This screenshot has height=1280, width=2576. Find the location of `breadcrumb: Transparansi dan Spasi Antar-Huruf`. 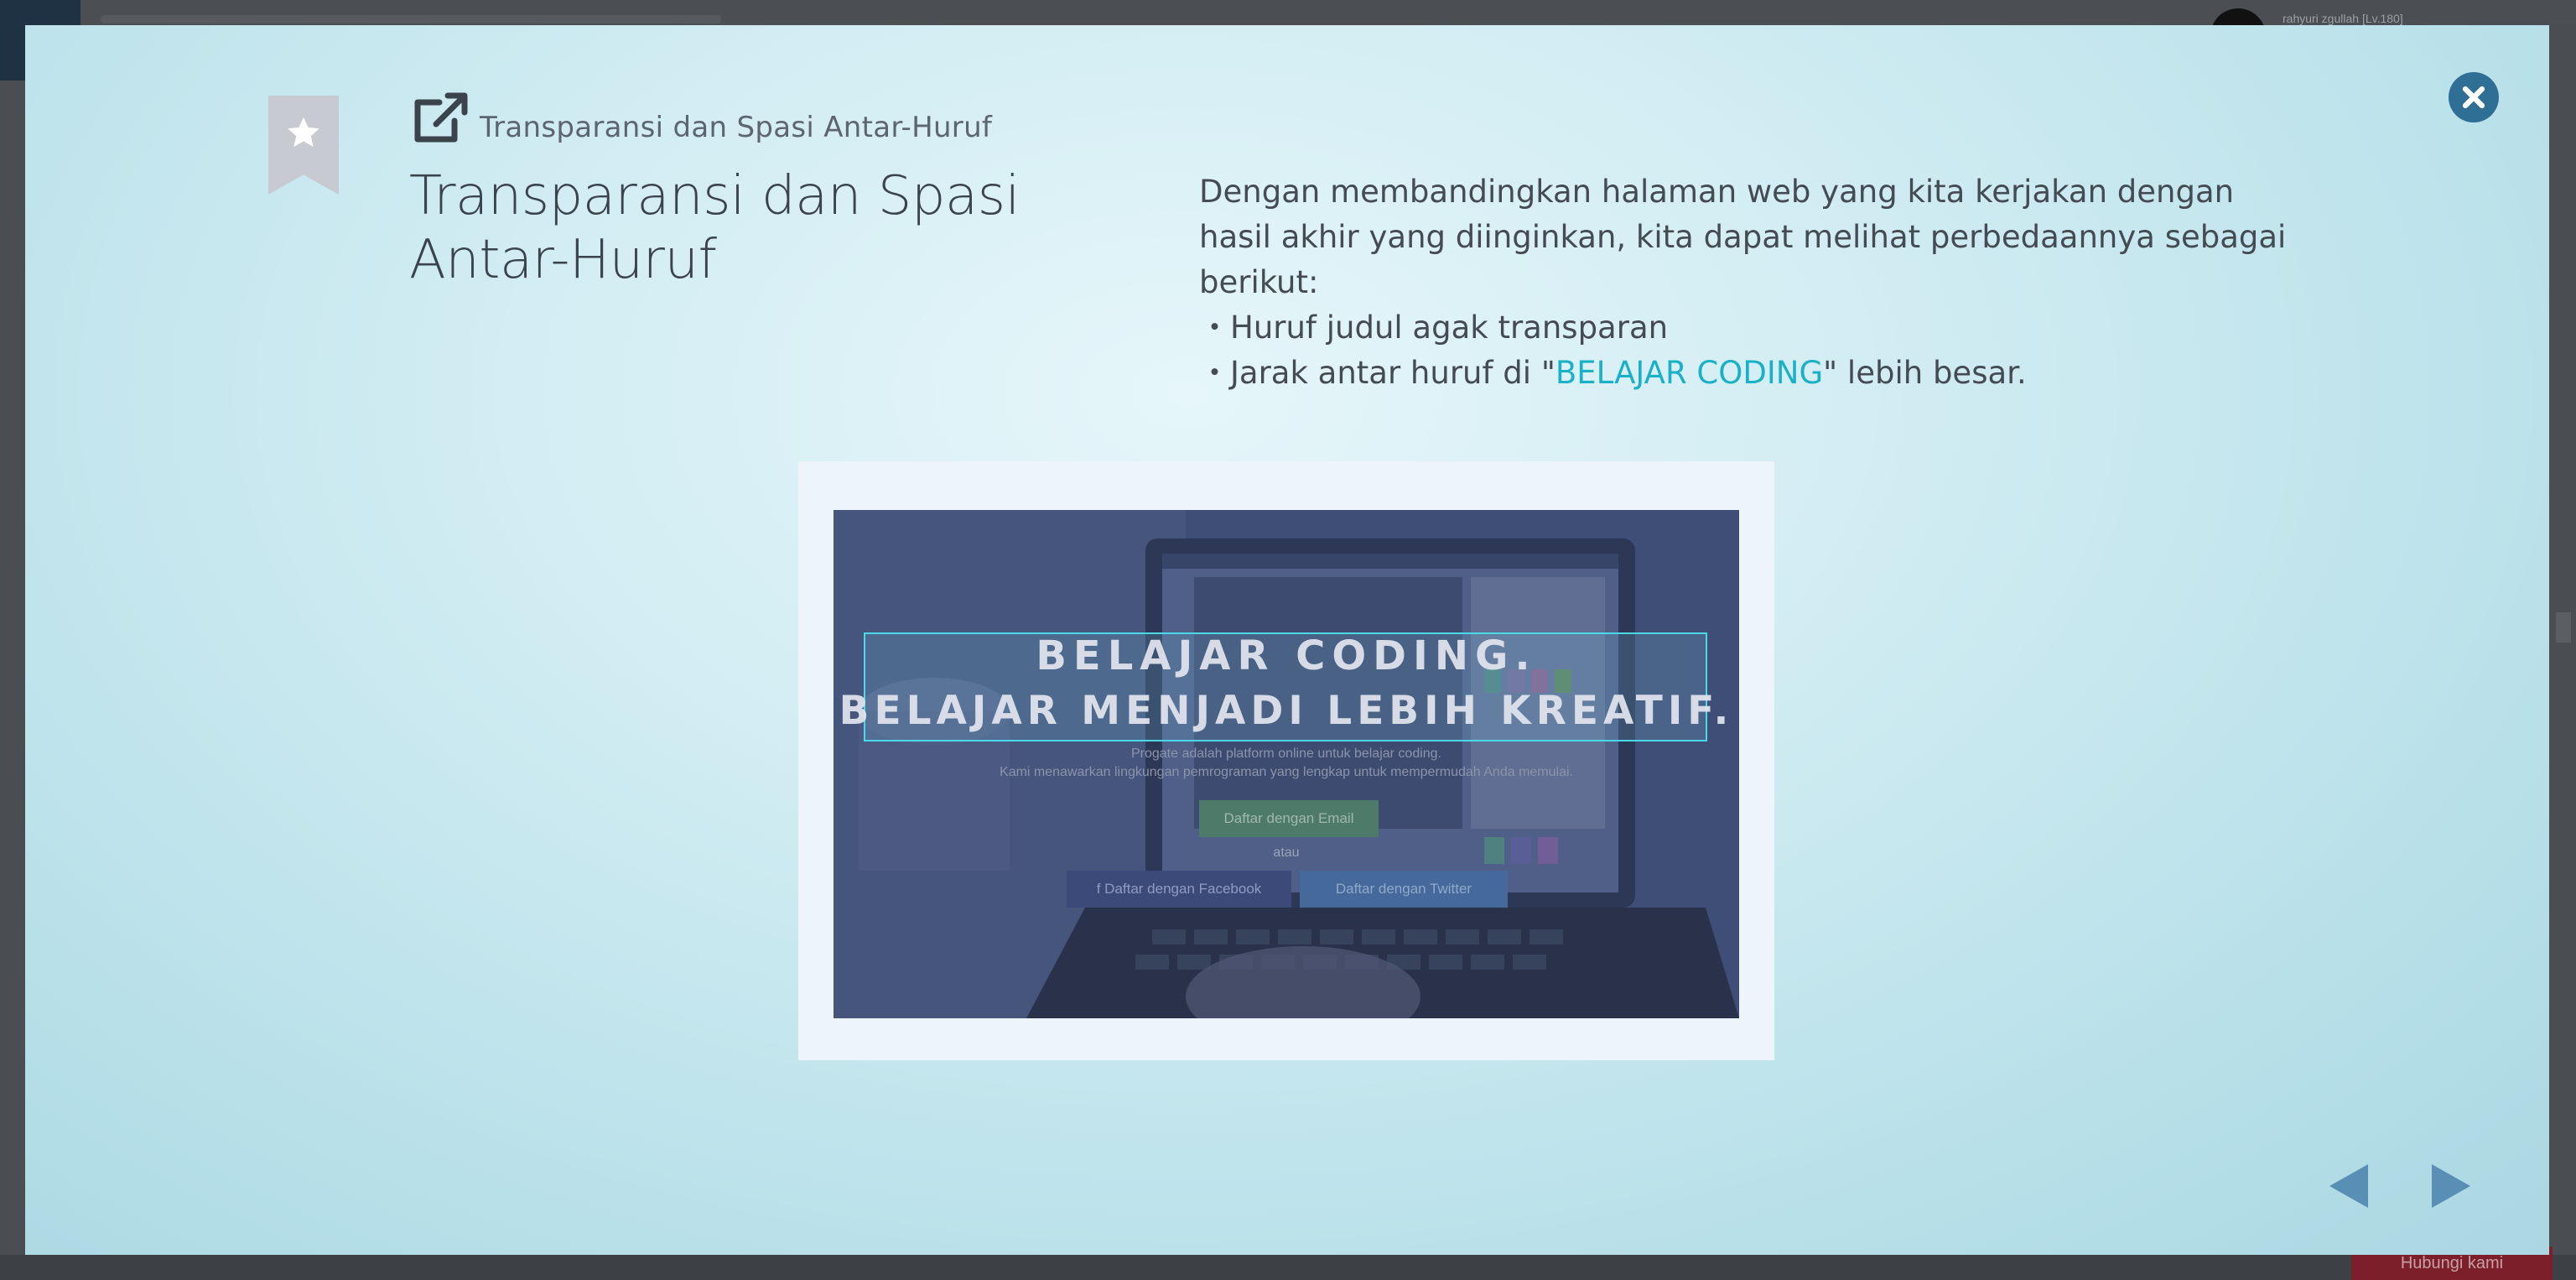

breadcrumb: Transparansi dan Spasi Antar-Huruf is located at coordinates (736, 127).